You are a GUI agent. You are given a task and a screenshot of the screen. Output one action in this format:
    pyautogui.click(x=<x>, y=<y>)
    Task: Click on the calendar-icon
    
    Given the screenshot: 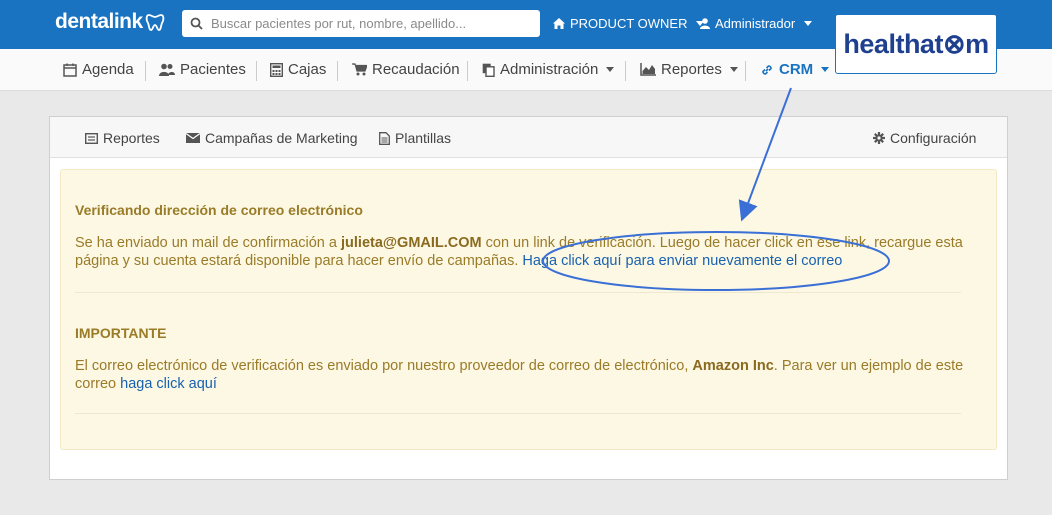 What is the action you would take?
    pyautogui.click(x=70, y=70)
    